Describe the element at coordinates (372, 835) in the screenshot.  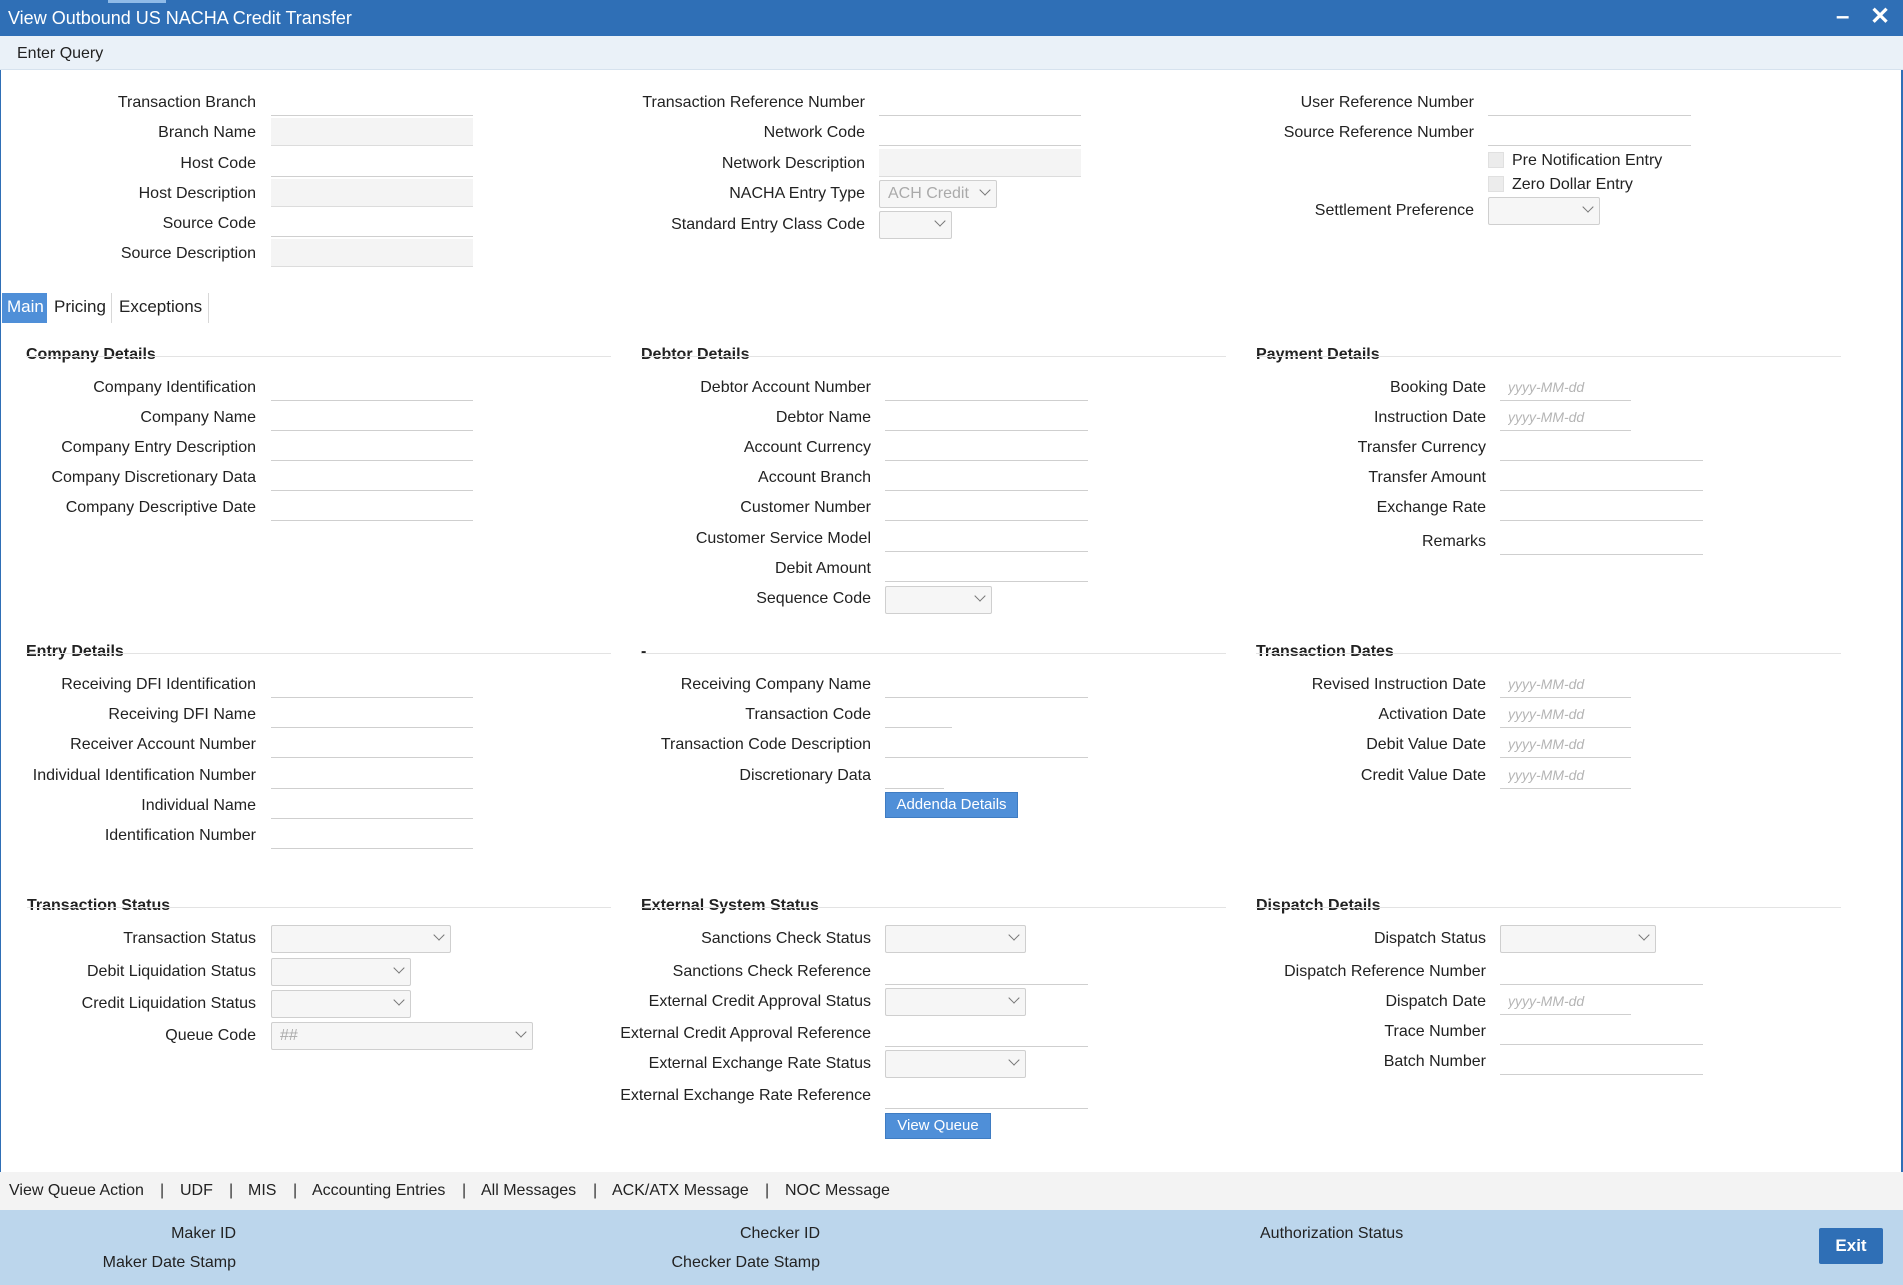
I see `identification-number-input` at that location.